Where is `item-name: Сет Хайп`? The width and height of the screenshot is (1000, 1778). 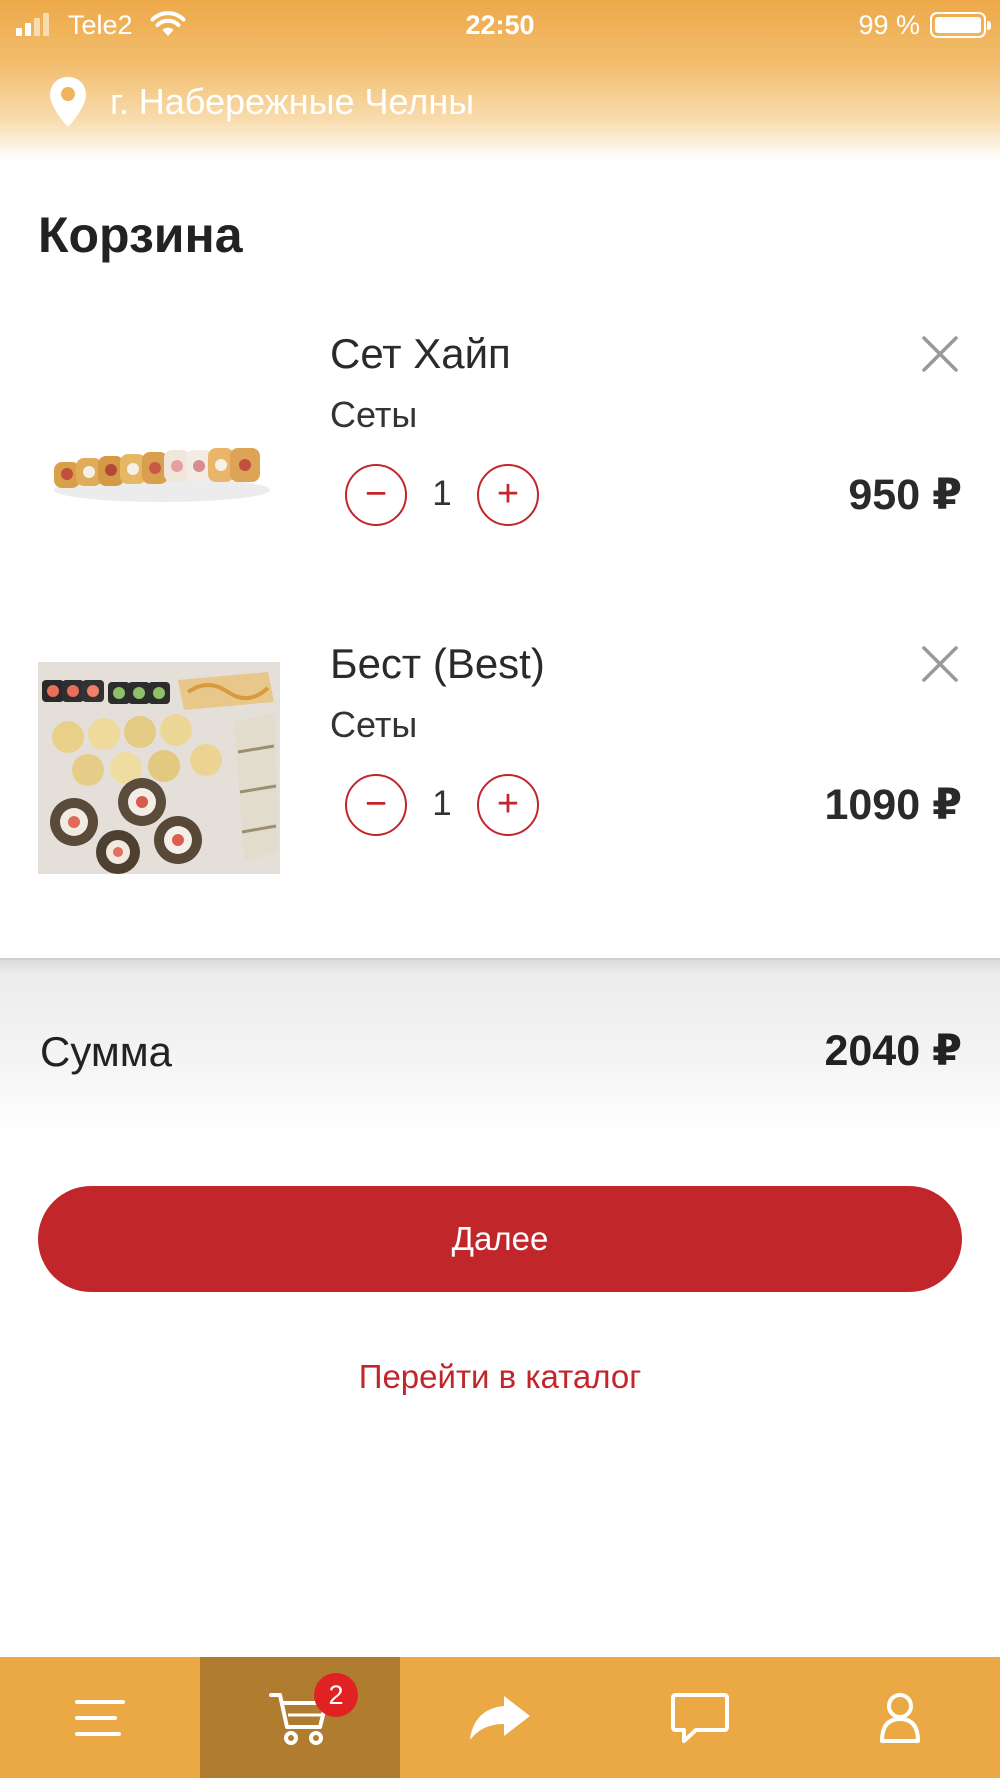 item-name: Сет Хайп is located at coordinates (420, 353).